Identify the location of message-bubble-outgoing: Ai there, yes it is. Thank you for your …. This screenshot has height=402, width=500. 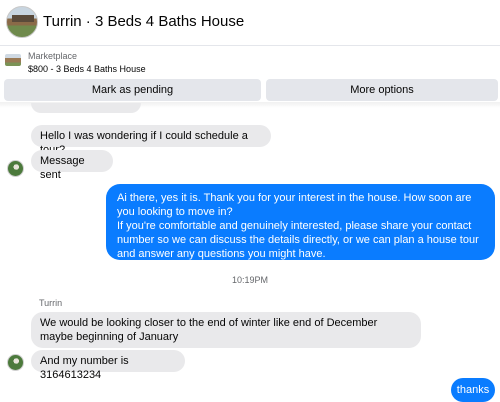
(300, 222).